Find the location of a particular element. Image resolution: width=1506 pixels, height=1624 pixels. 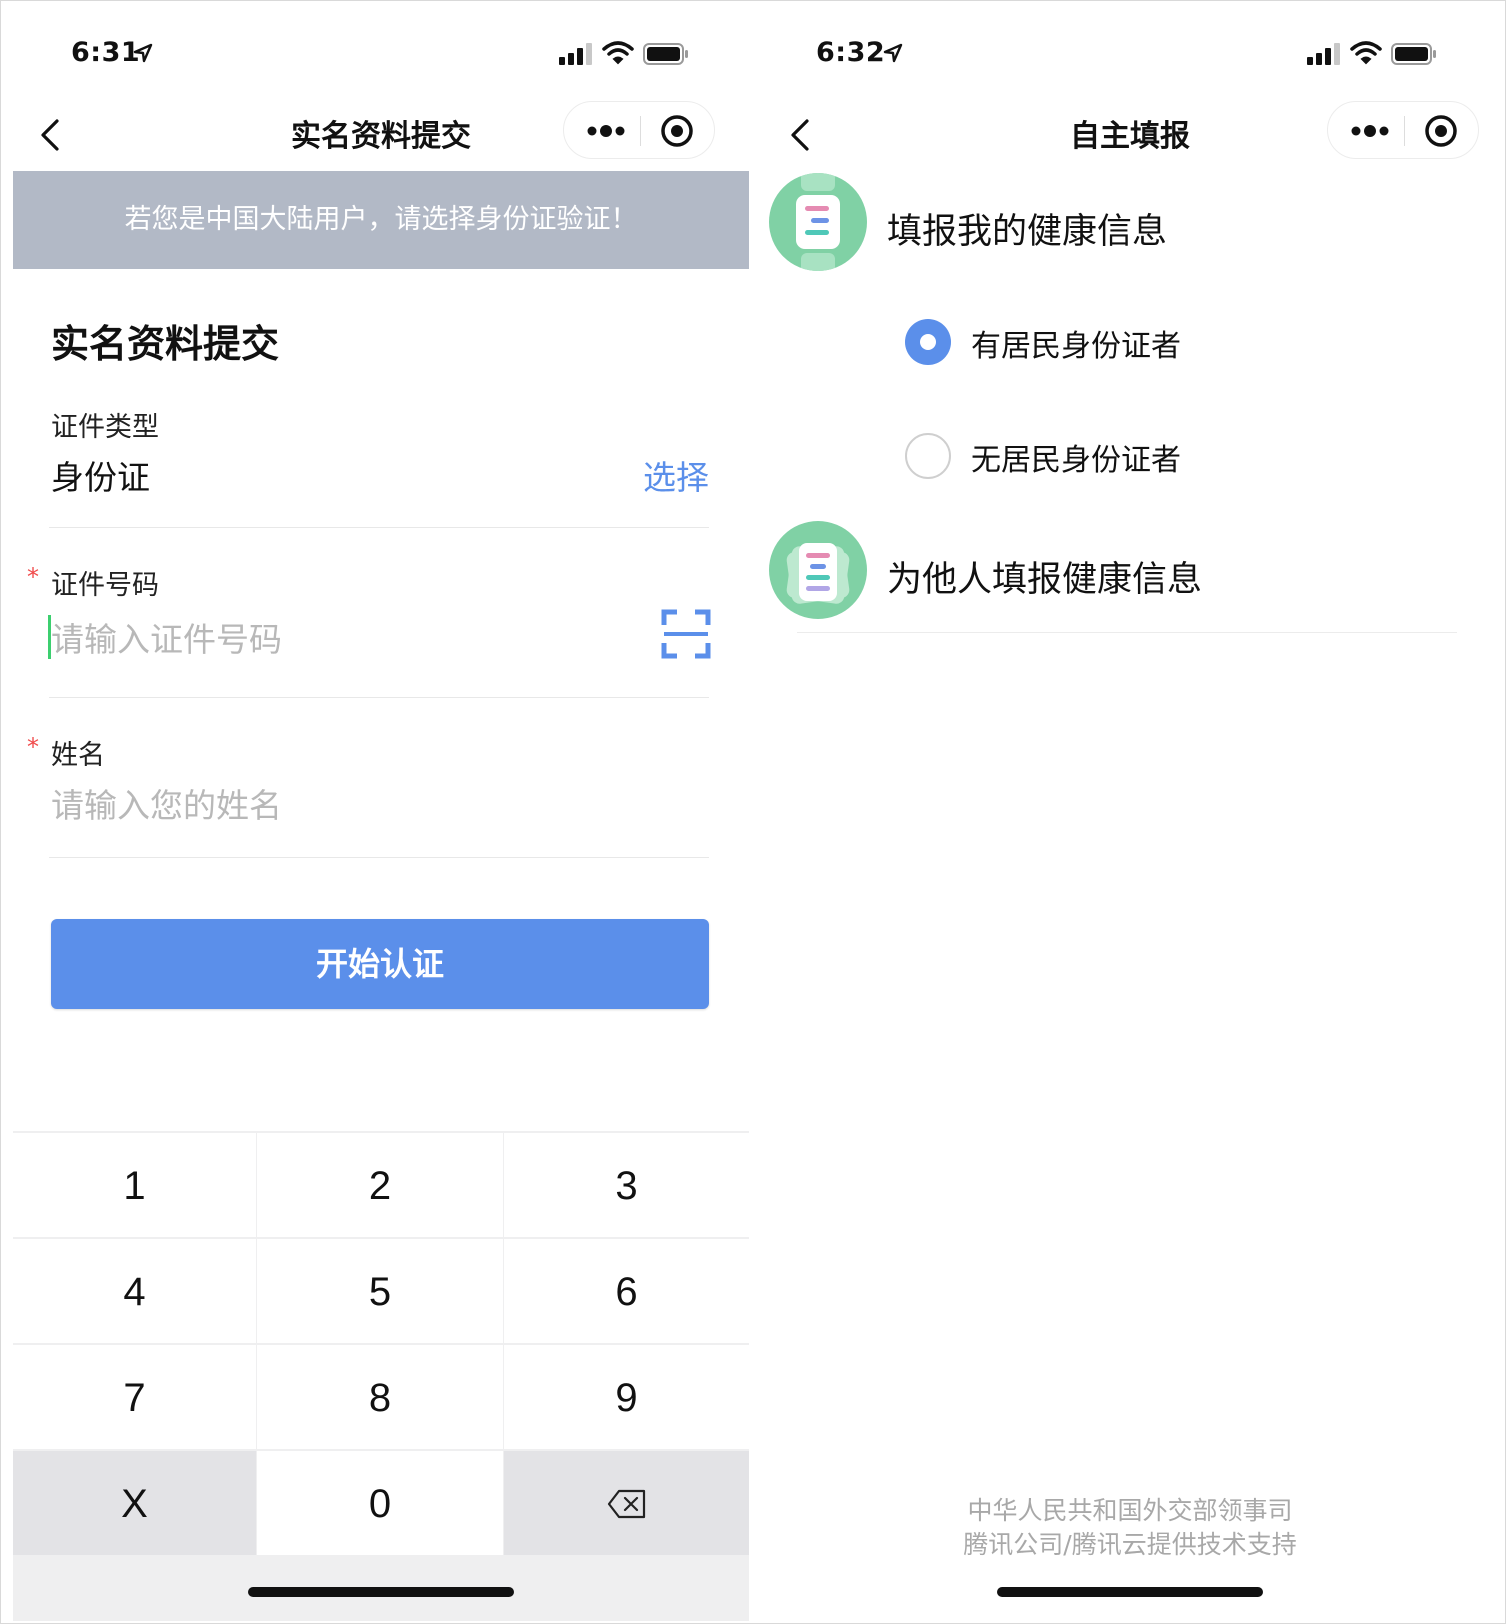

name-input: 请输入您的姓名 is located at coordinates (166, 803).